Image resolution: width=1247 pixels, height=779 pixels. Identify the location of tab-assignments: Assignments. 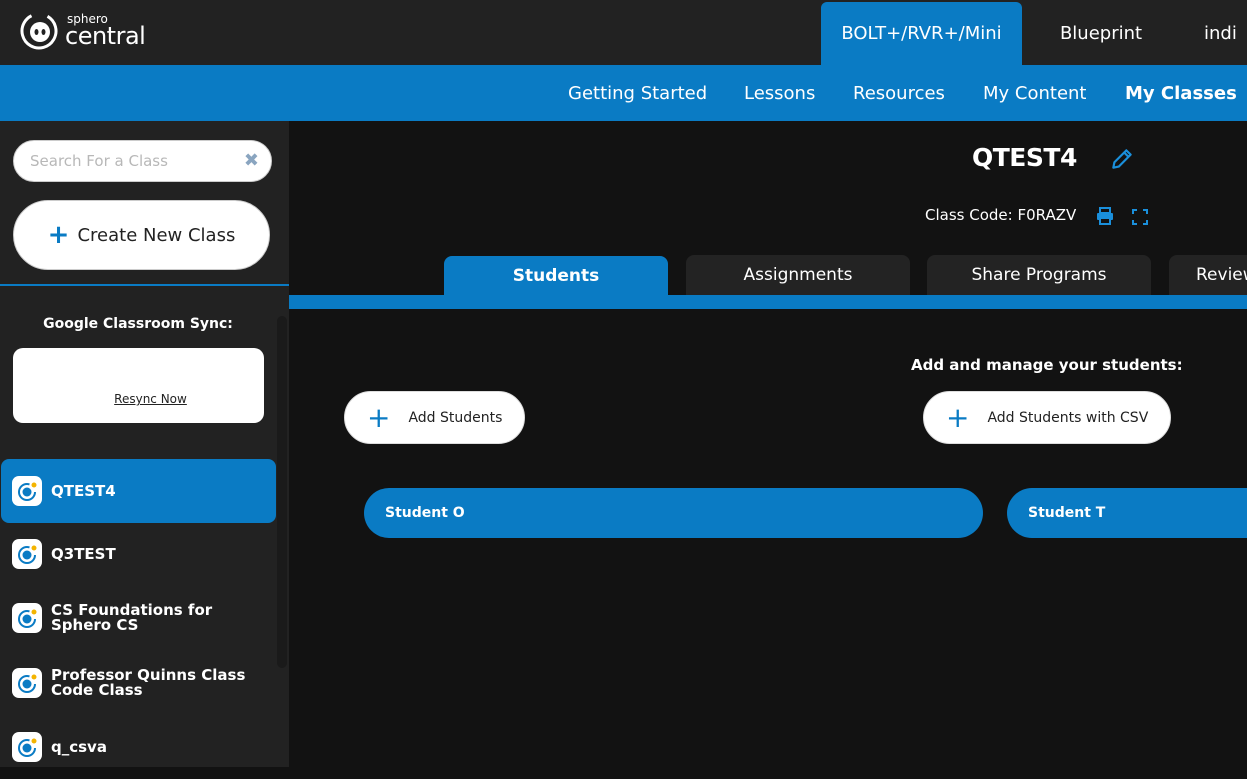
(798, 275).